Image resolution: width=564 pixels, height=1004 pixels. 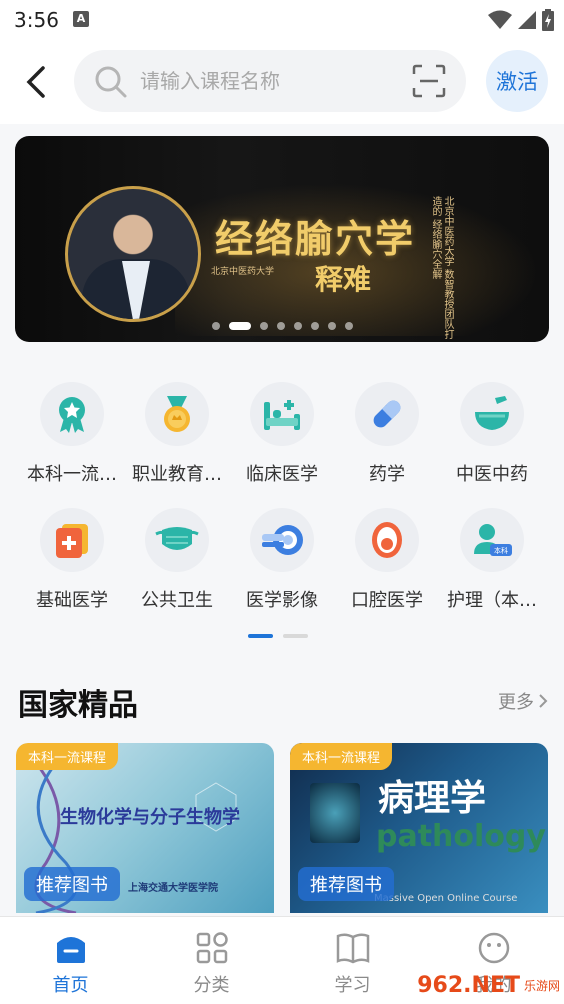 I want to click on battery-icon, so click(x=548, y=20).